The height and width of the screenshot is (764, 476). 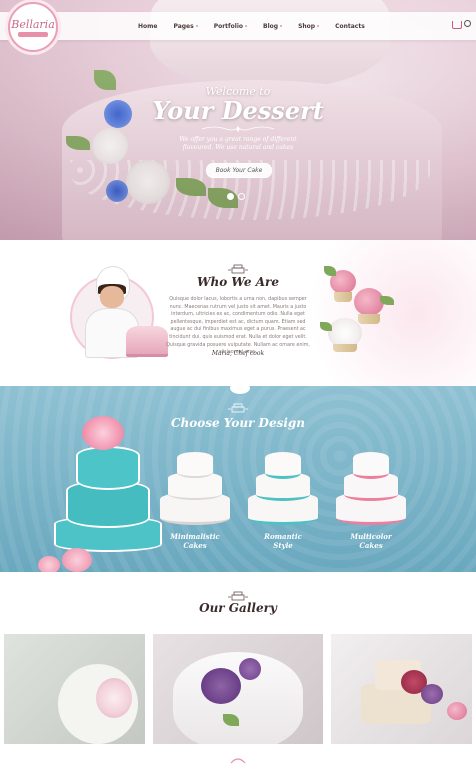 I want to click on design-option-label-3: Multicolor Cakes, so click(x=371, y=541).